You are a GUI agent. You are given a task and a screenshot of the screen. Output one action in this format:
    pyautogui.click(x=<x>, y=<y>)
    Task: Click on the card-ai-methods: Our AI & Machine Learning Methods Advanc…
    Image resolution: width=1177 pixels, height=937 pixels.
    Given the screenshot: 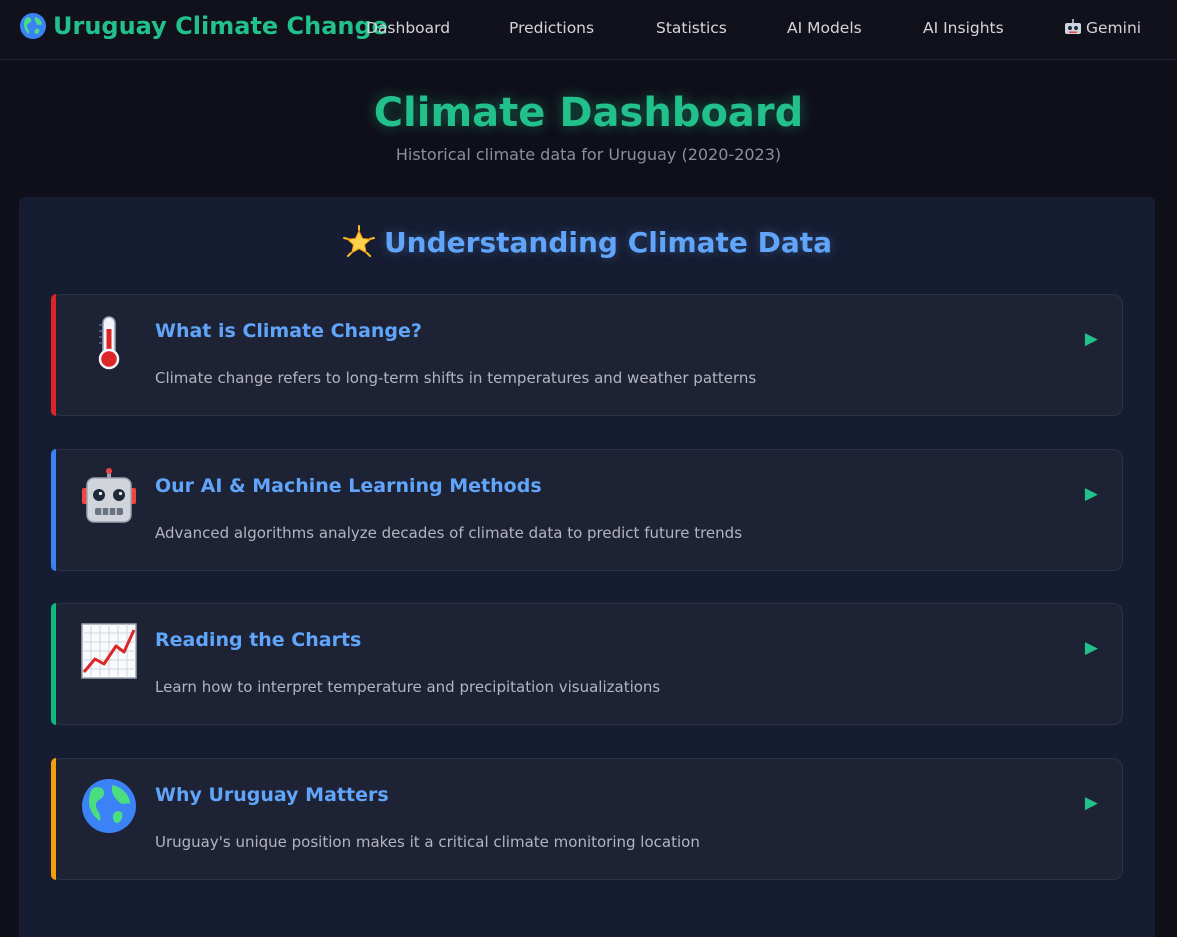 What is the action you would take?
    pyautogui.click(x=587, y=510)
    